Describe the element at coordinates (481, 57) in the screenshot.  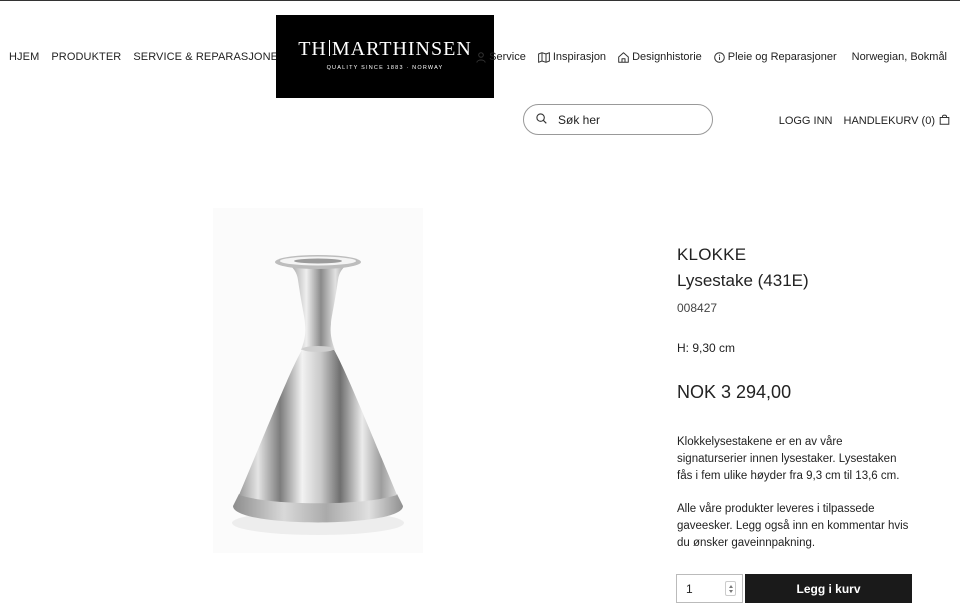
I see `person-icon` at that location.